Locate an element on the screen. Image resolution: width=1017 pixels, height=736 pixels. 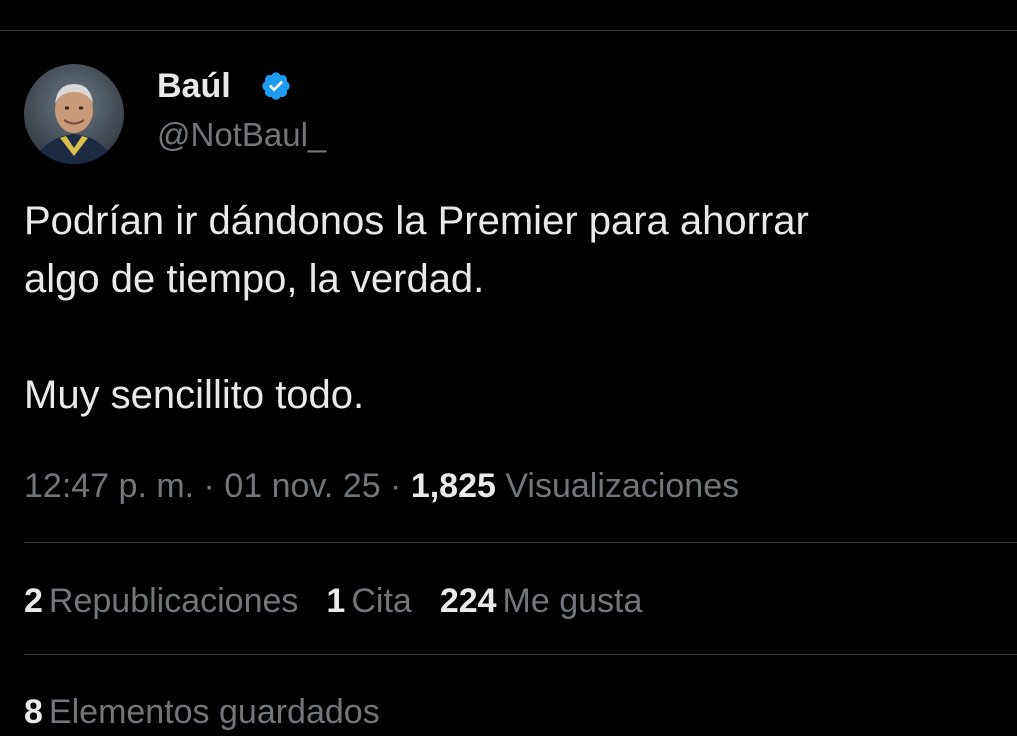
bookmarks-stat: 8 Elementos guardados is located at coordinates (202, 712).